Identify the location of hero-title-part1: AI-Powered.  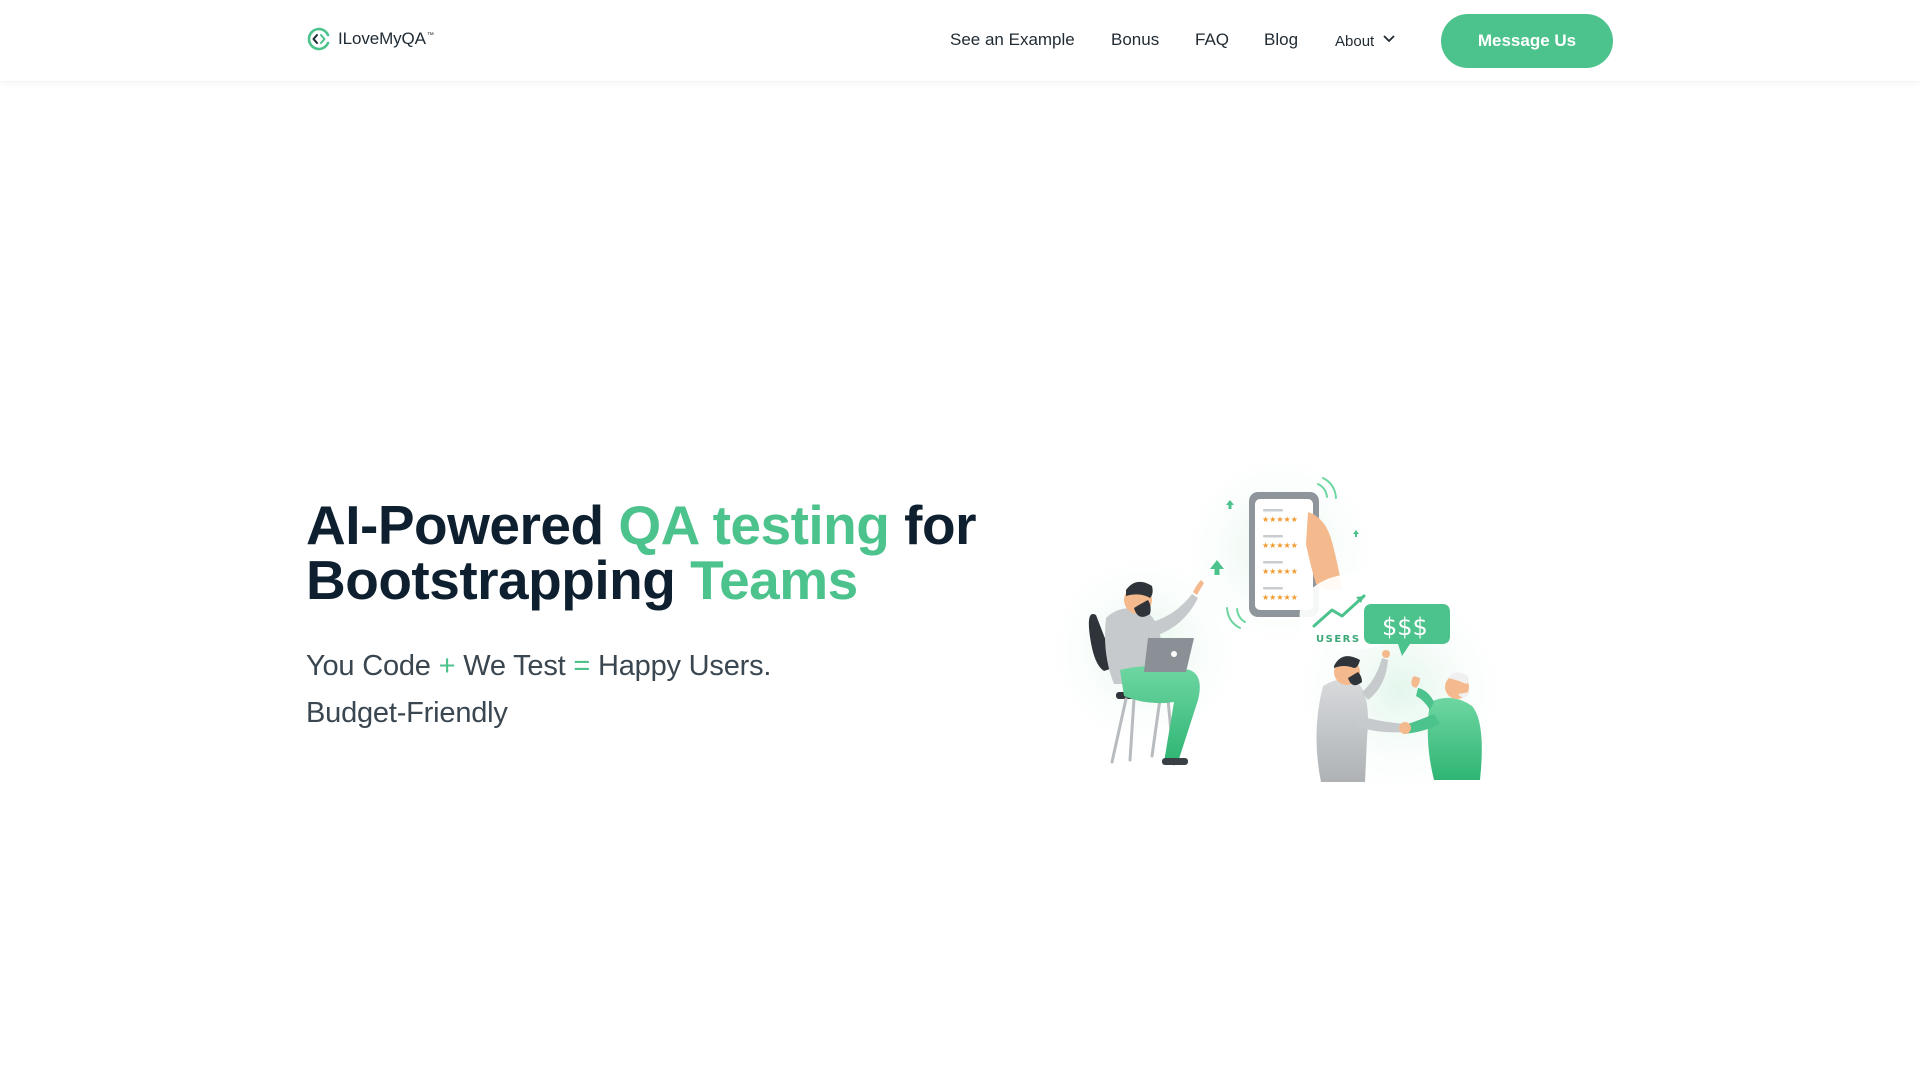
(462, 525).